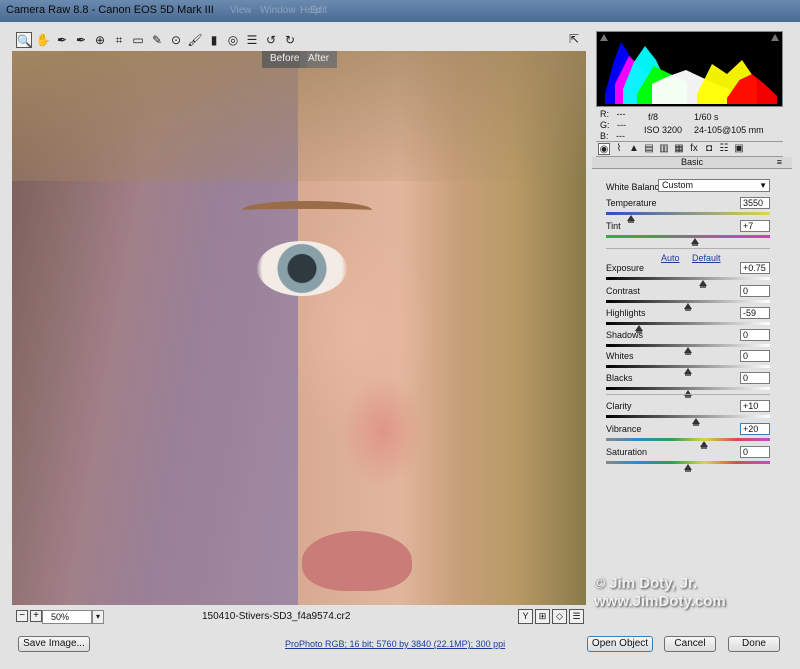  I want to click on temperature-input: 3550, so click(755, 203).